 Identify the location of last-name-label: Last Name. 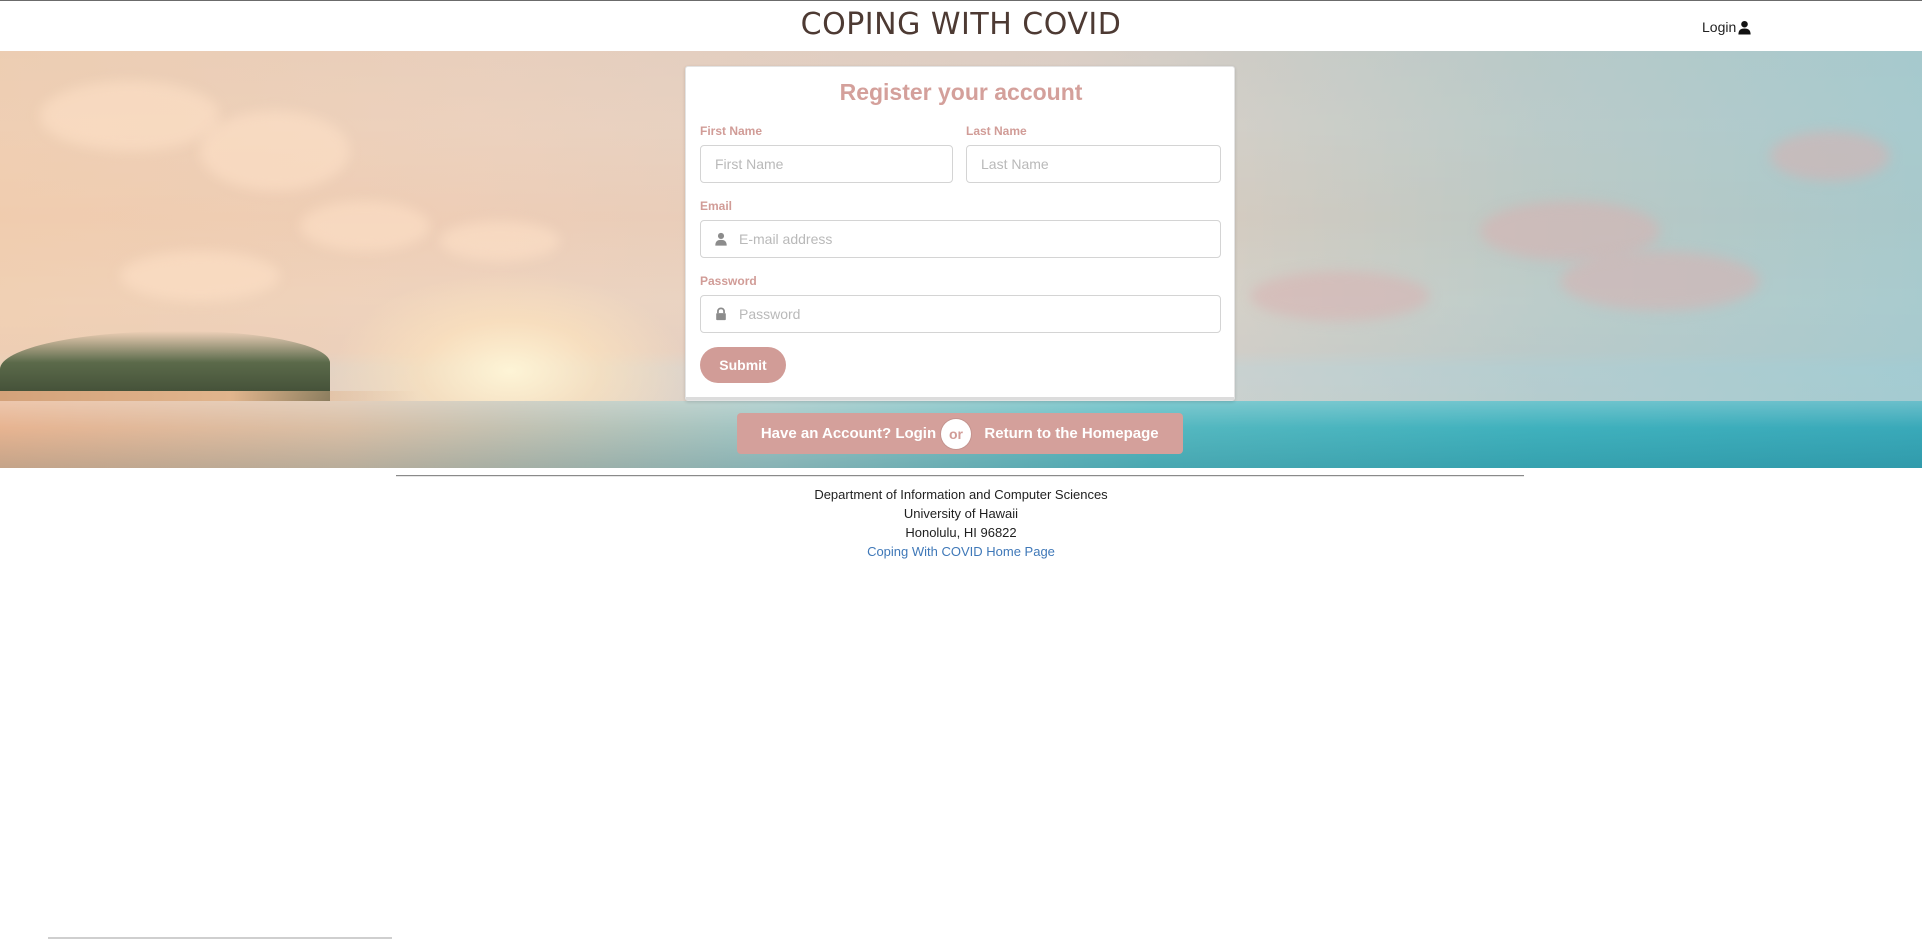
(996, 131).